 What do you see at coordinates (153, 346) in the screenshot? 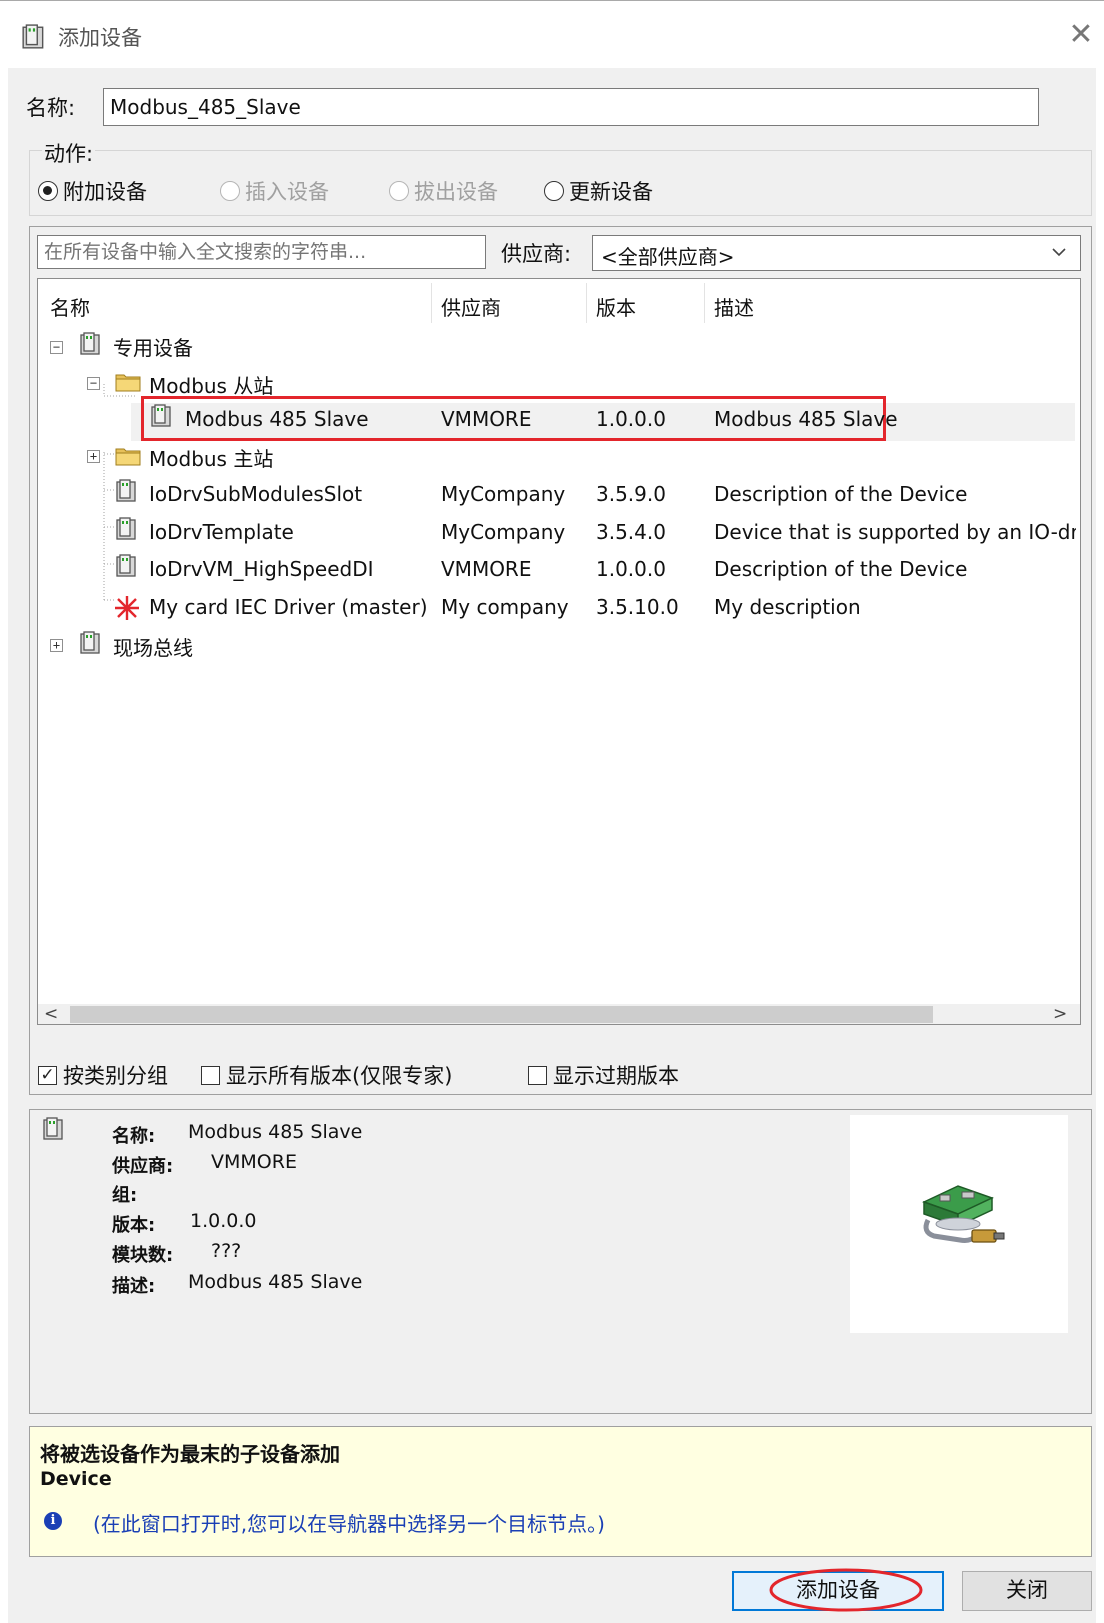
I see `tree-node-dedicated: 专用设备` at bounding box center [153, 346].